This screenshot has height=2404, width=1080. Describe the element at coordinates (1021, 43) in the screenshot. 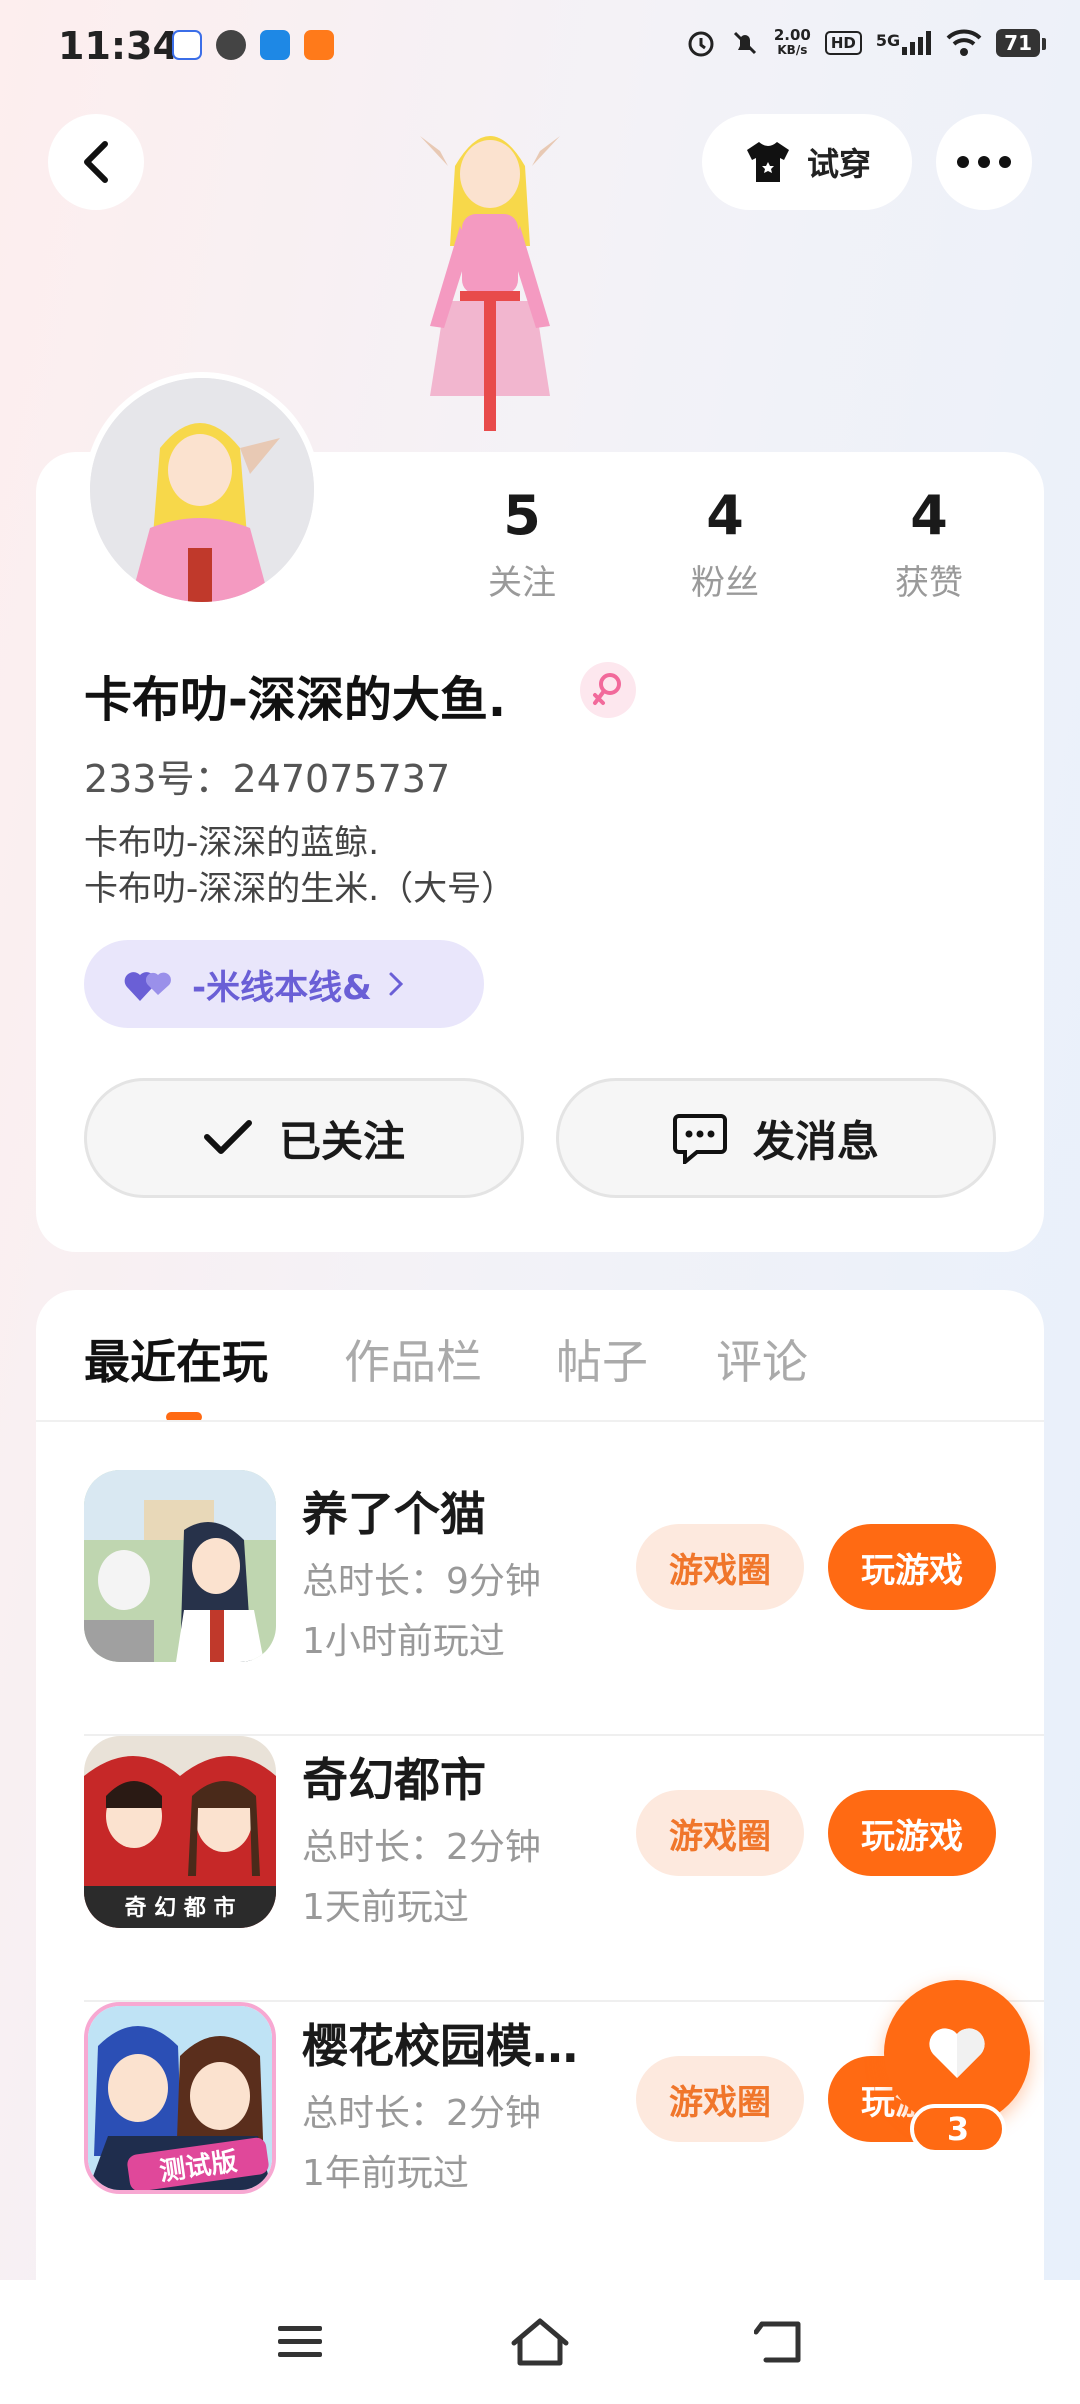

I see `battery-indicator: 71` at that location.